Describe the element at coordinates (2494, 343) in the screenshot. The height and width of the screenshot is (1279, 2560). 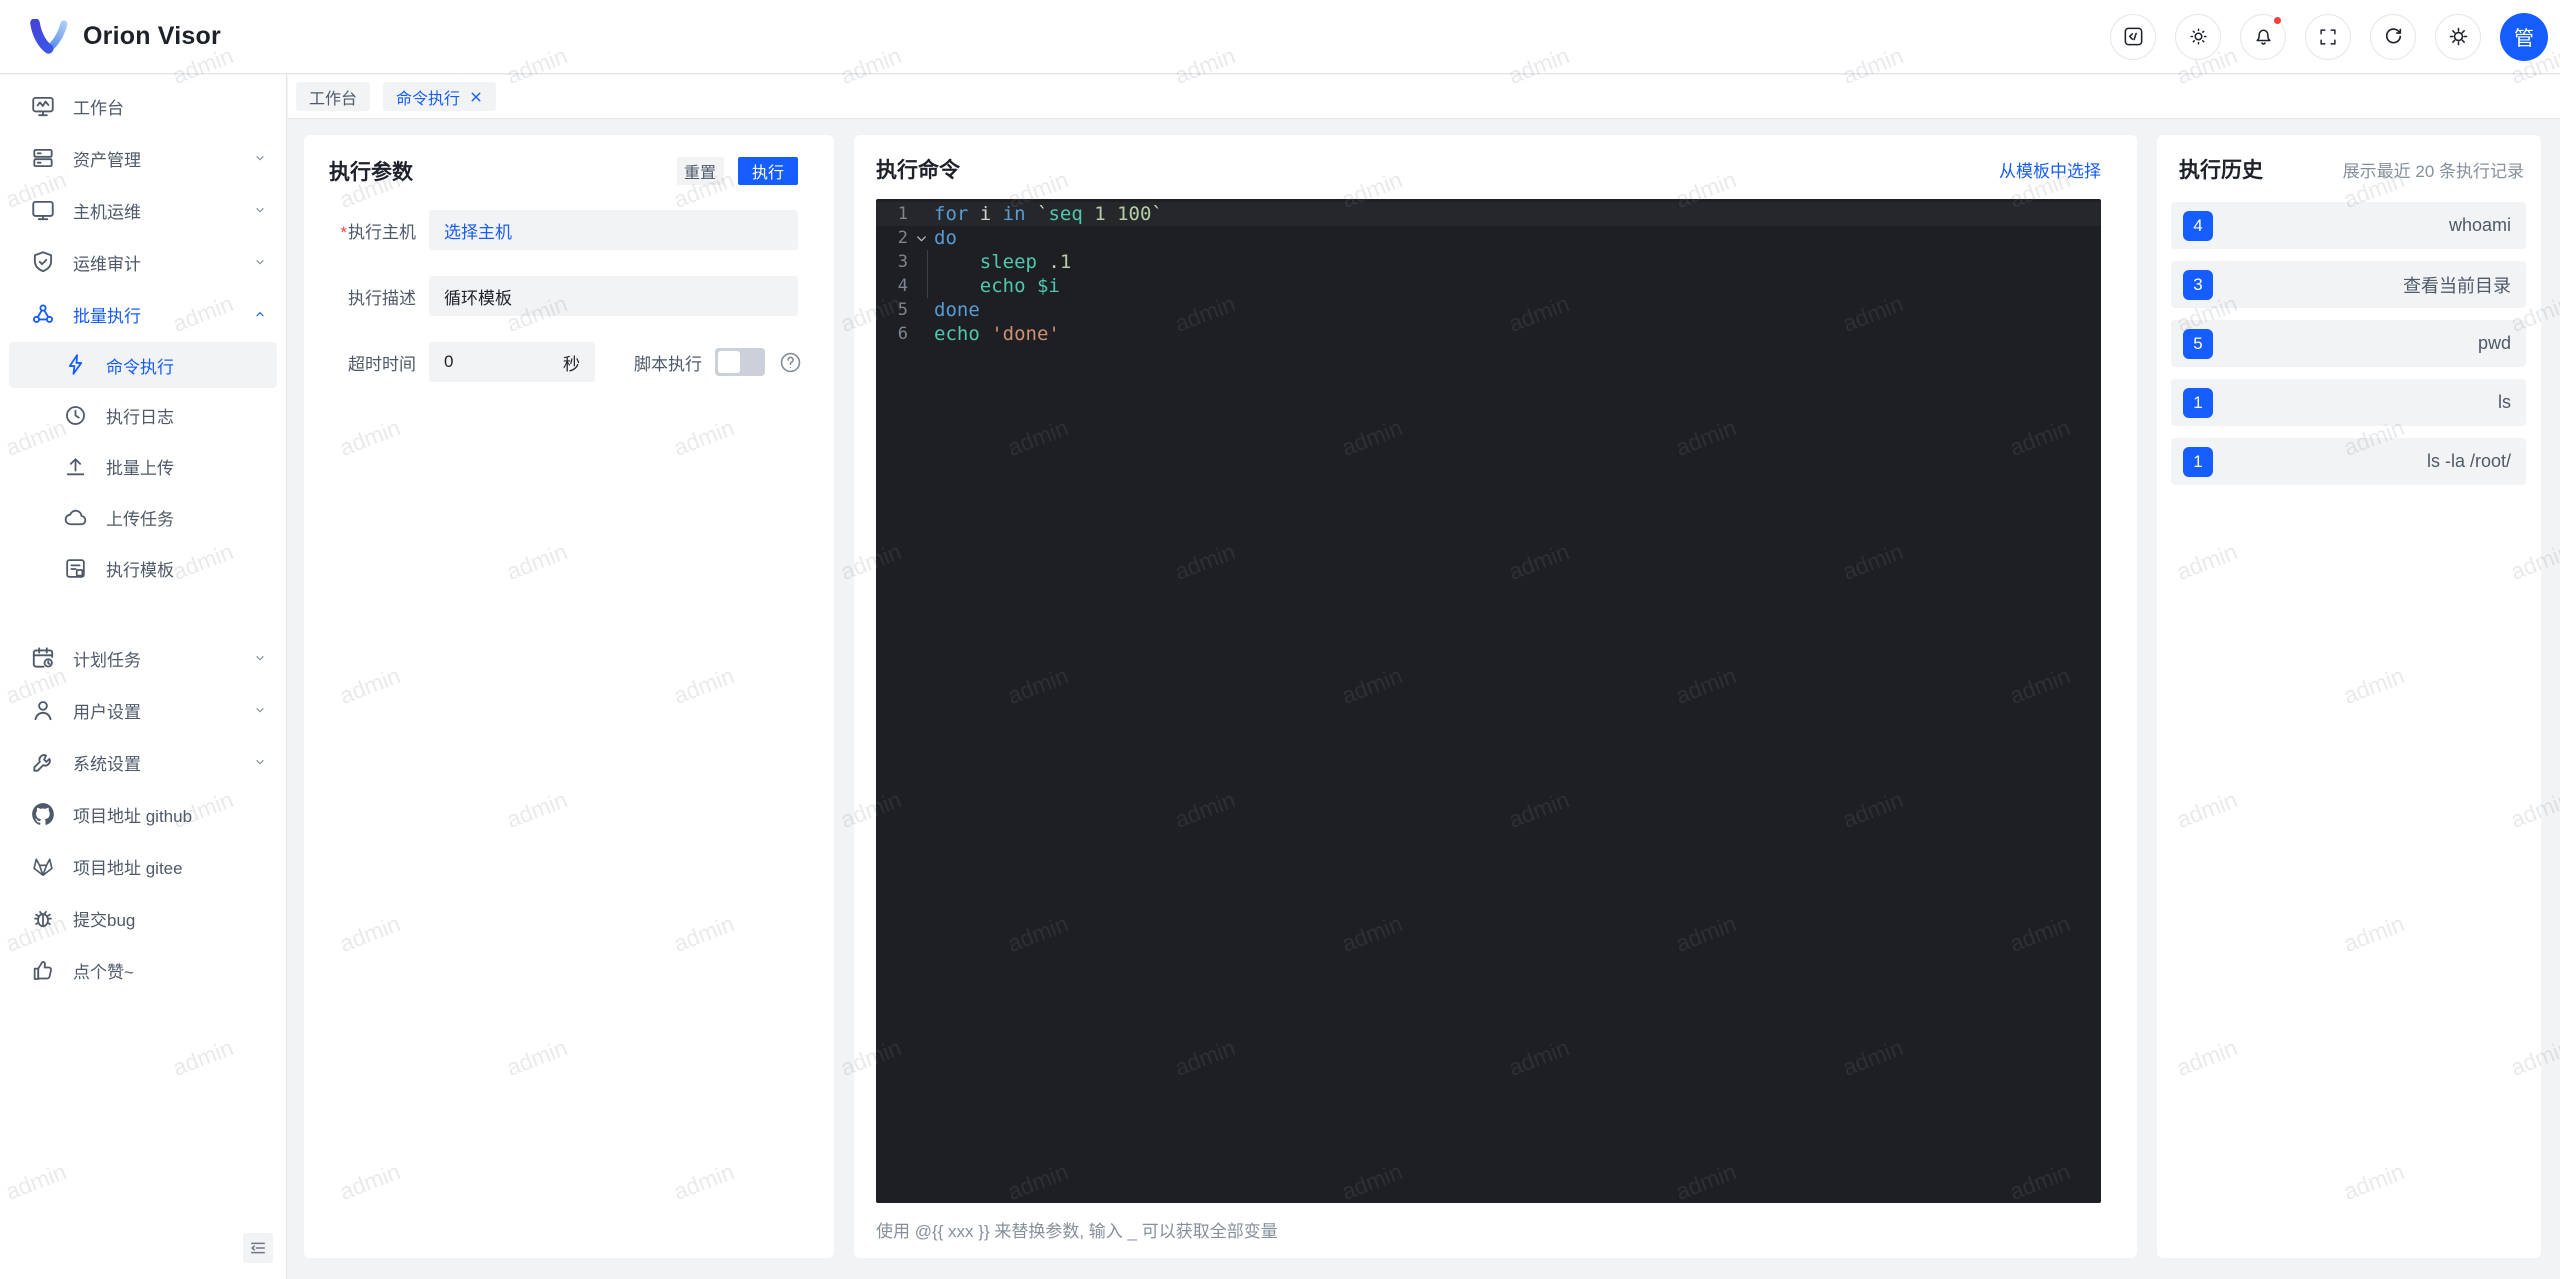
I see `history-command: pwd` at that location.